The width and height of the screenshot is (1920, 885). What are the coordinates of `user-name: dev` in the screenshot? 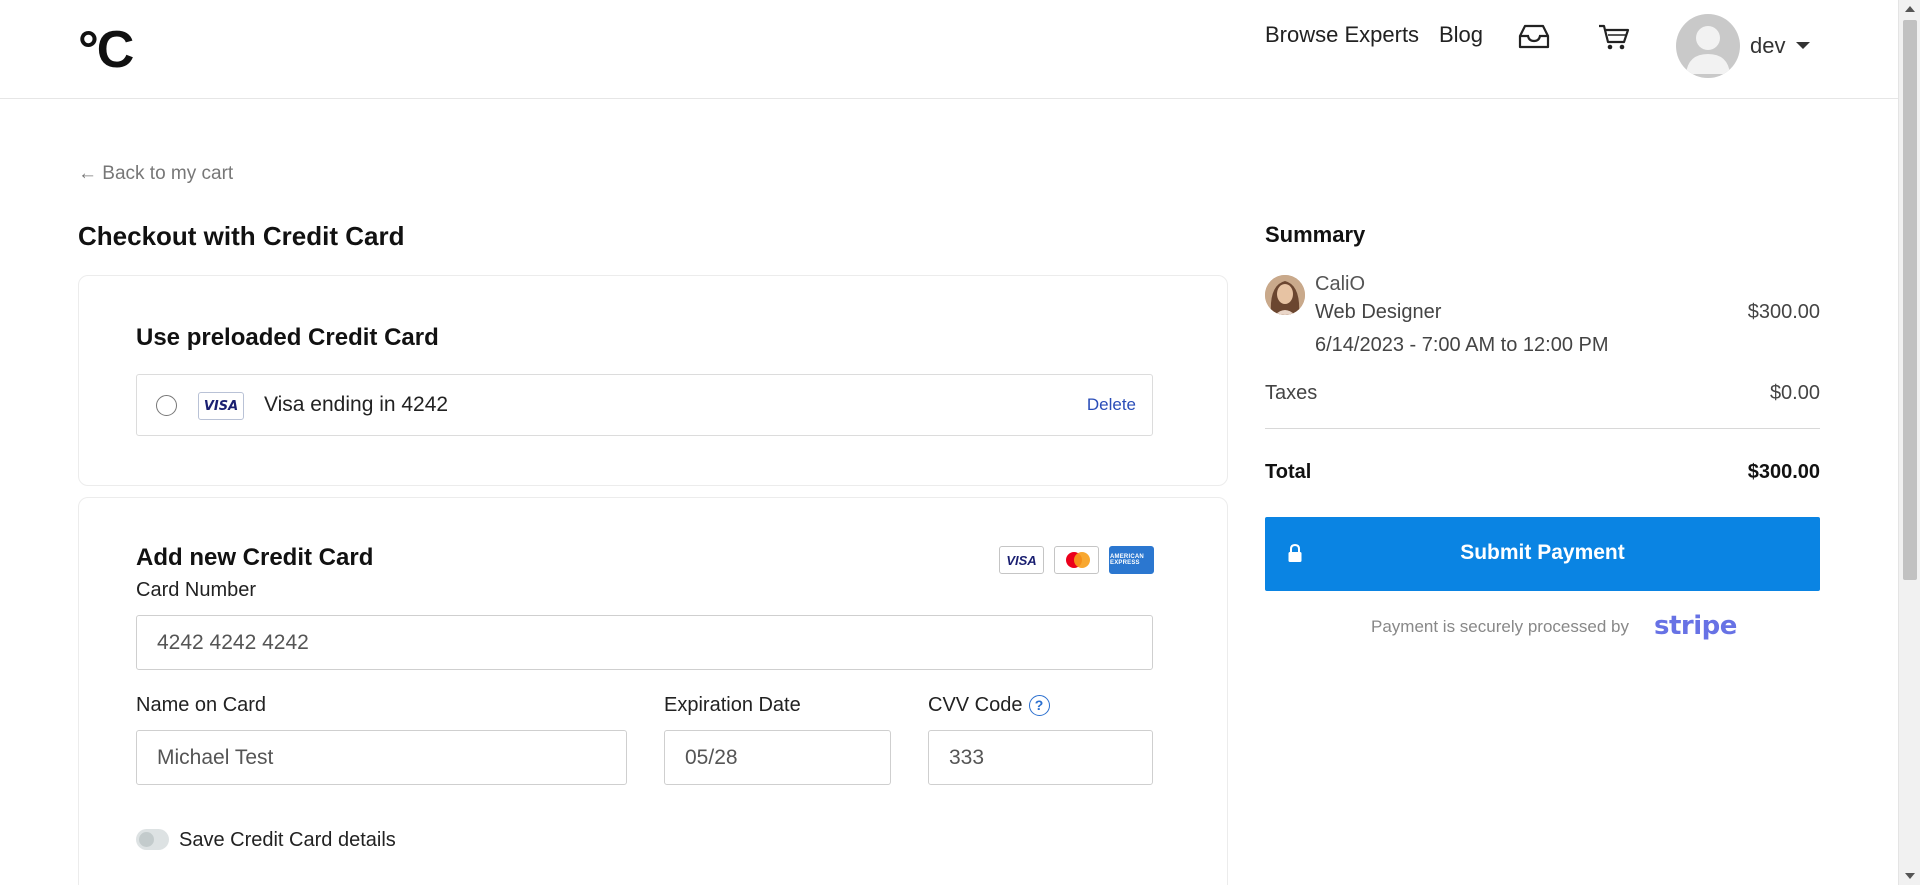 It's located at (1767, 46).